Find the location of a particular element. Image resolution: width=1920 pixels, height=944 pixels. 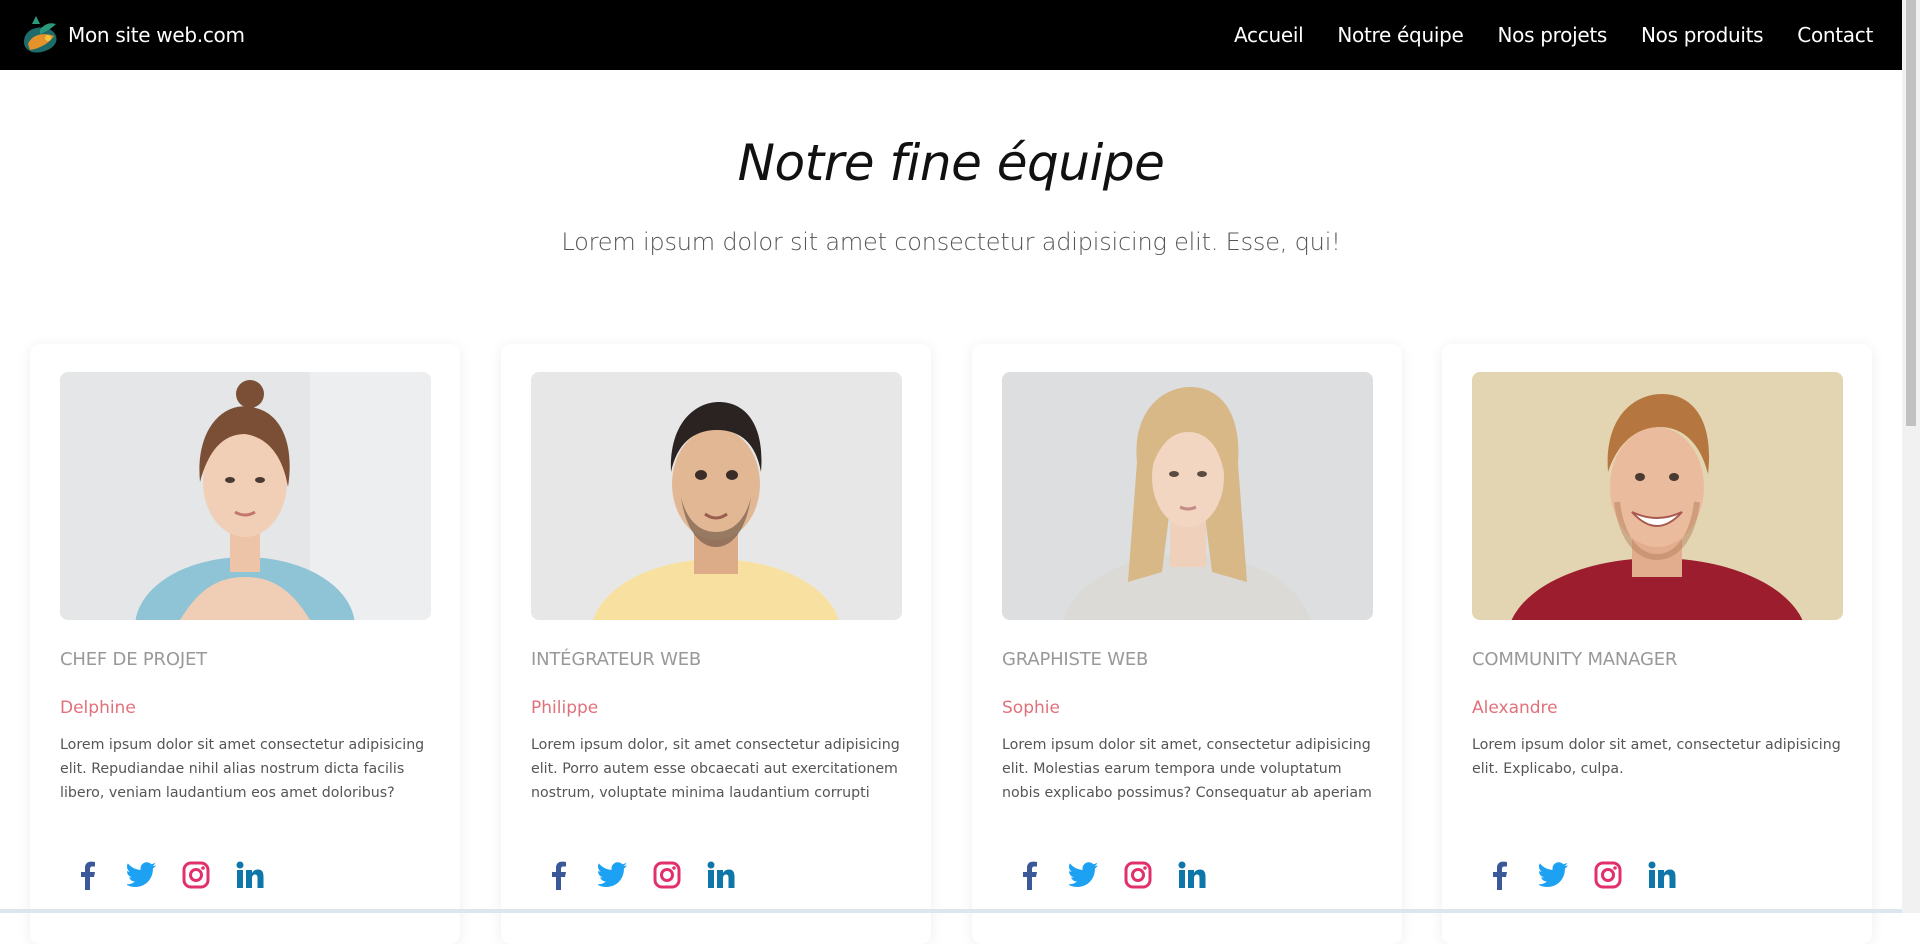

nav-link-notre-equipe: Notre équipe is located at coordinates (1400, 35).